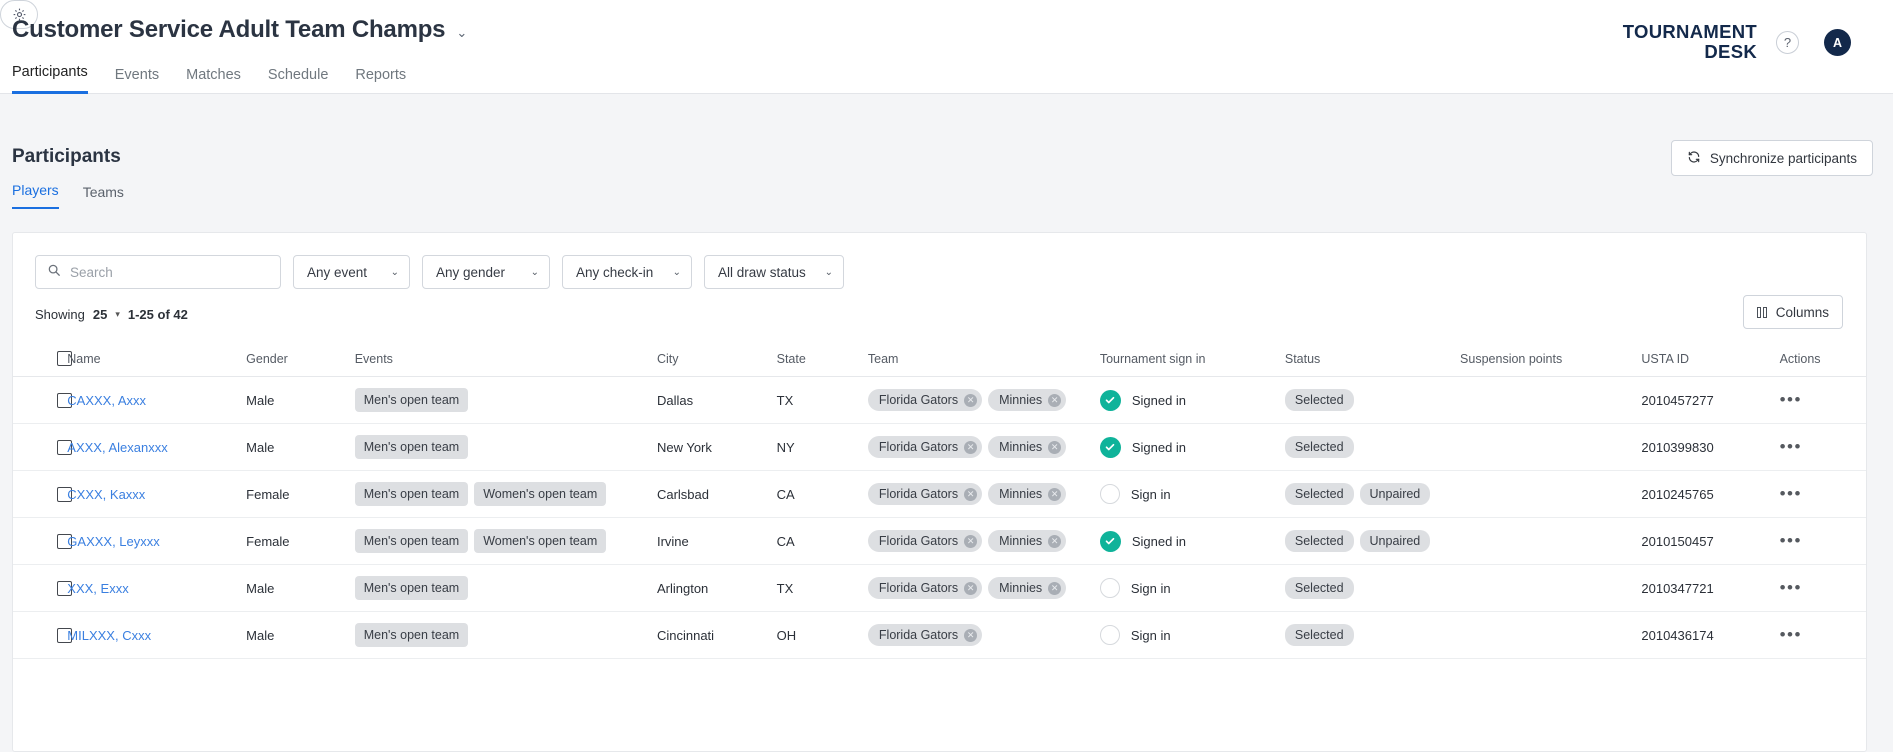  Describe the element at coordinates (1192, 447) in the screenshot. I see `cell-tournament-sign-in: Signed in` at that location.